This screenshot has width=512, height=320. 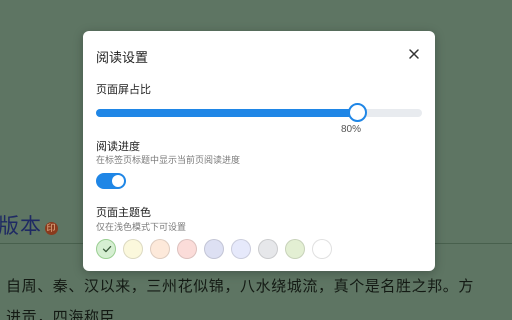 What do you see at coordinates (168, 160) in the screenshot?
I see `reading-progress-hint: 在标签页标题中显示当前页阅读进度` at bounding box center [168, 160].